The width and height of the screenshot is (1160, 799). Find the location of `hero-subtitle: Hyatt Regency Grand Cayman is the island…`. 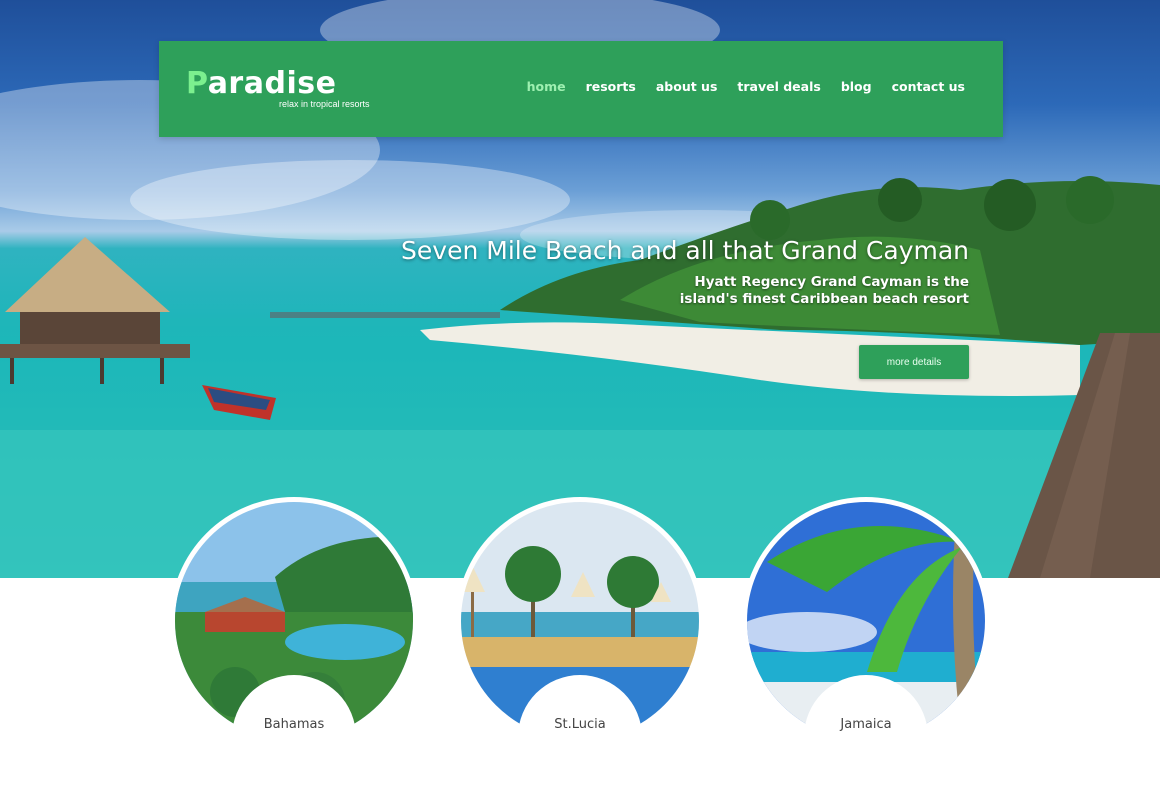

hero-subtitle: Hyatt Regency Grand Cayman is the island… is located at coordinates (824, 290).